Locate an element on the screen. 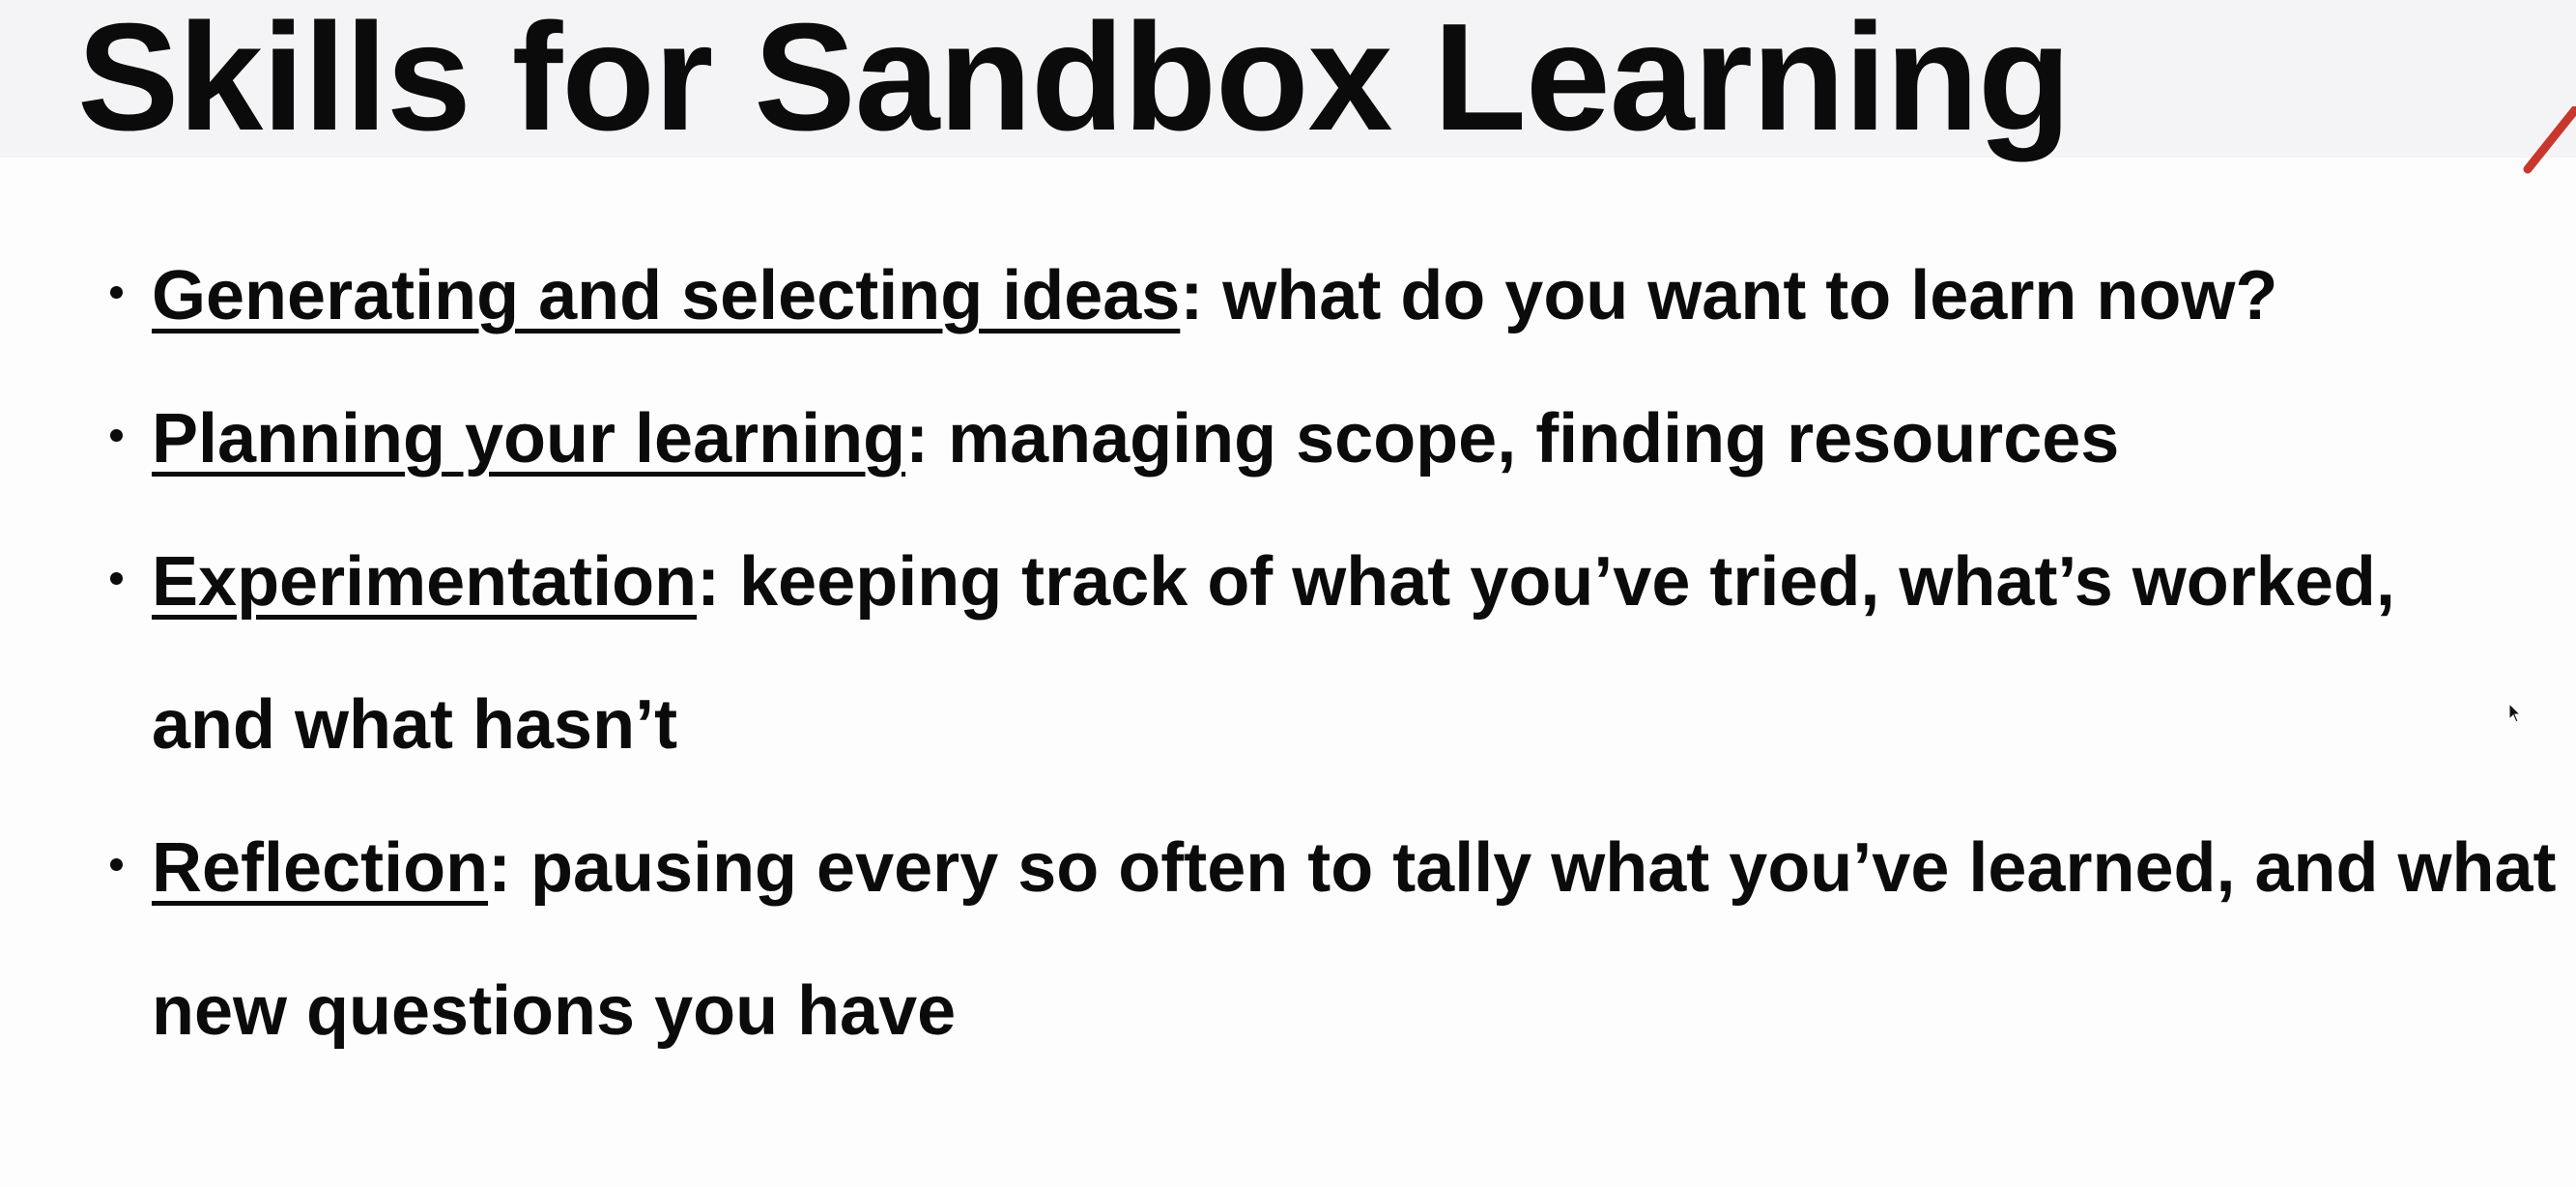  bullet-term: Generating and selecting ideas is located at coordinates (667, 295).